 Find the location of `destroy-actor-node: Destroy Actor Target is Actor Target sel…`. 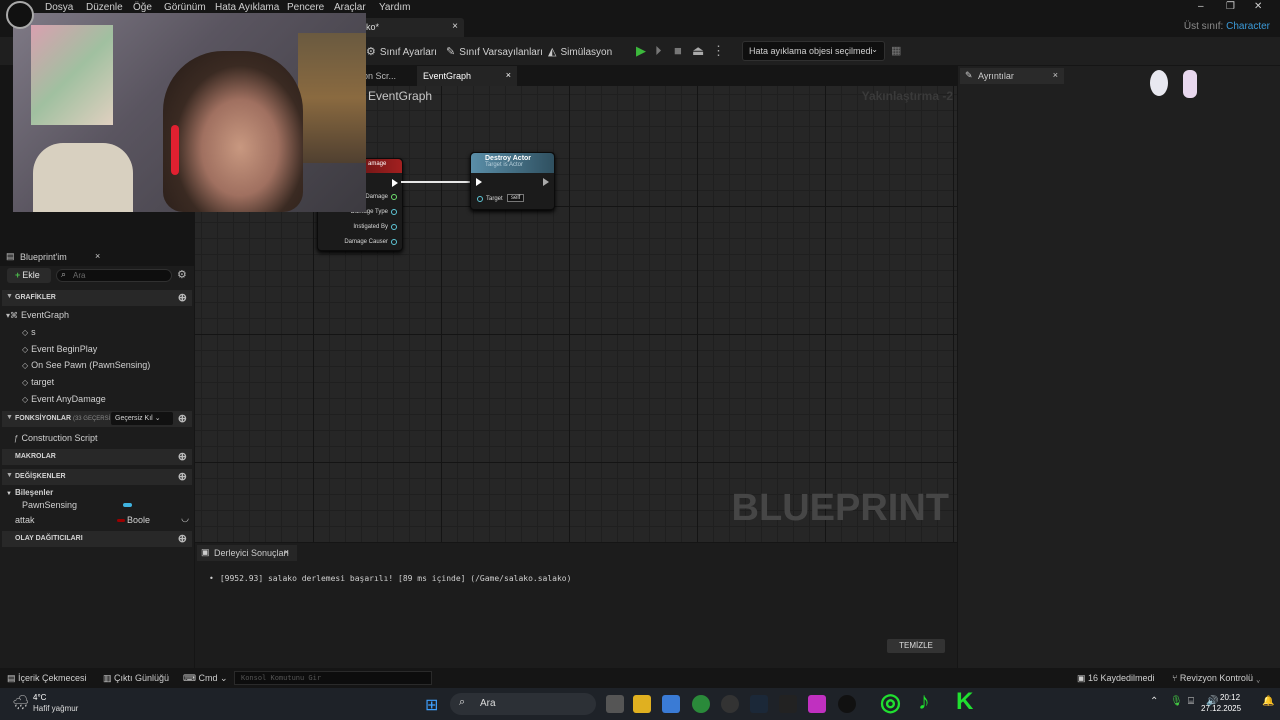

destroy-actor-node: Destroy Actor Target is Actor Target sel… is located at coordinates (512, 181).